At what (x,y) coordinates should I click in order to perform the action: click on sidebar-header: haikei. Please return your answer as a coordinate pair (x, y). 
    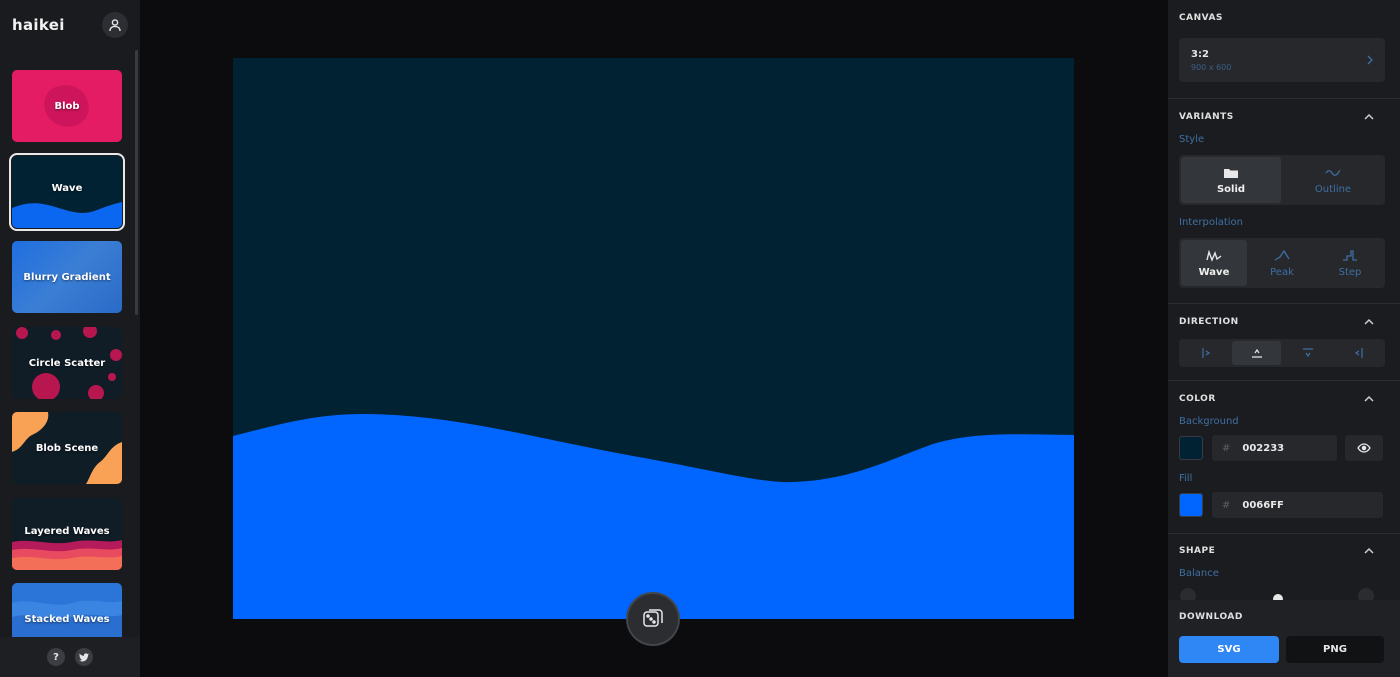
    Looking at the image, I should click on (70, 25).